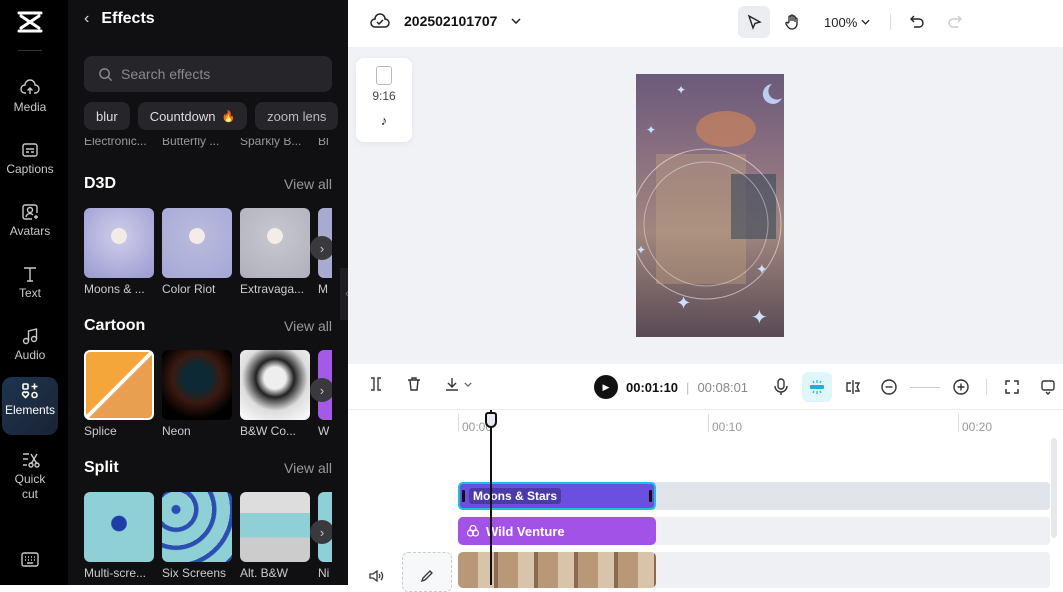  Describe the element at coordinates (30, 274) in the screenshot. I see `text-icon` at that location.